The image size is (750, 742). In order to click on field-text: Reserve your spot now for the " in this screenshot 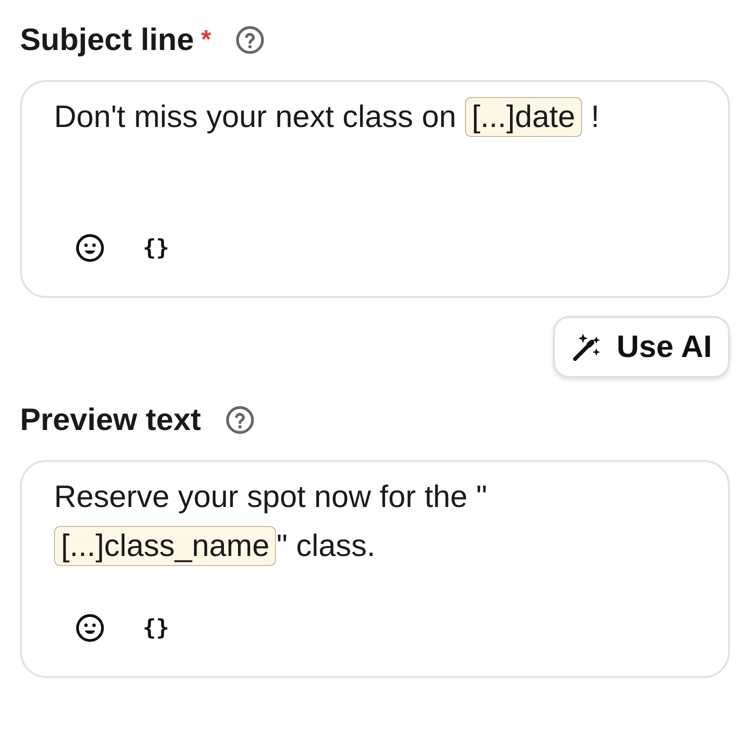, I will do `click(271, 497)`.